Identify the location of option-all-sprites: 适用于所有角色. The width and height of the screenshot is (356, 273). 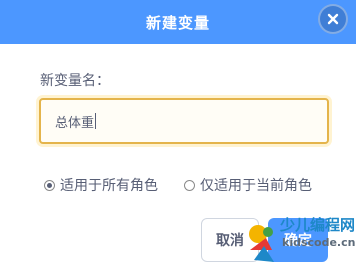
(101, 185).